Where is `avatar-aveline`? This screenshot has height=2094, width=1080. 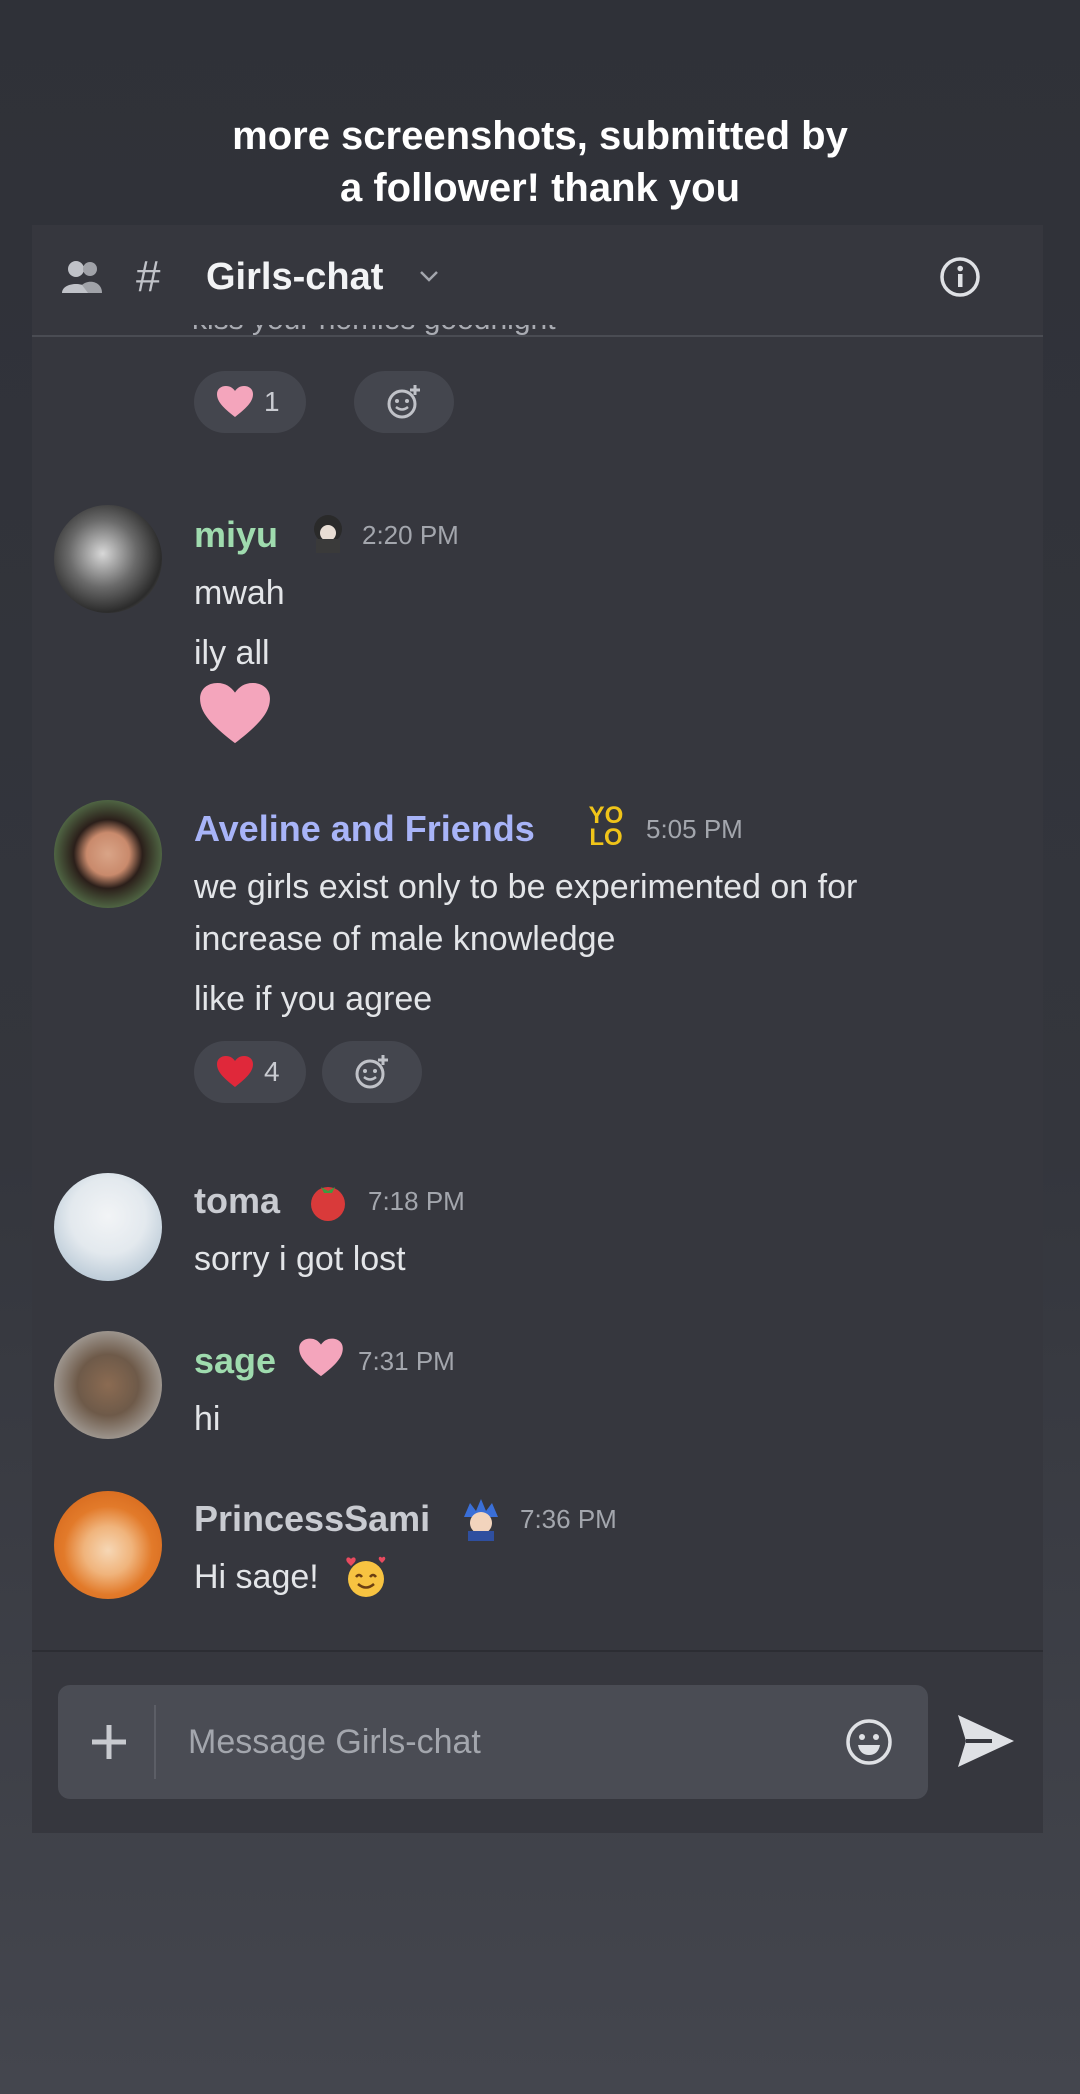 avatar-aveline is located at coordinates (108, 854).